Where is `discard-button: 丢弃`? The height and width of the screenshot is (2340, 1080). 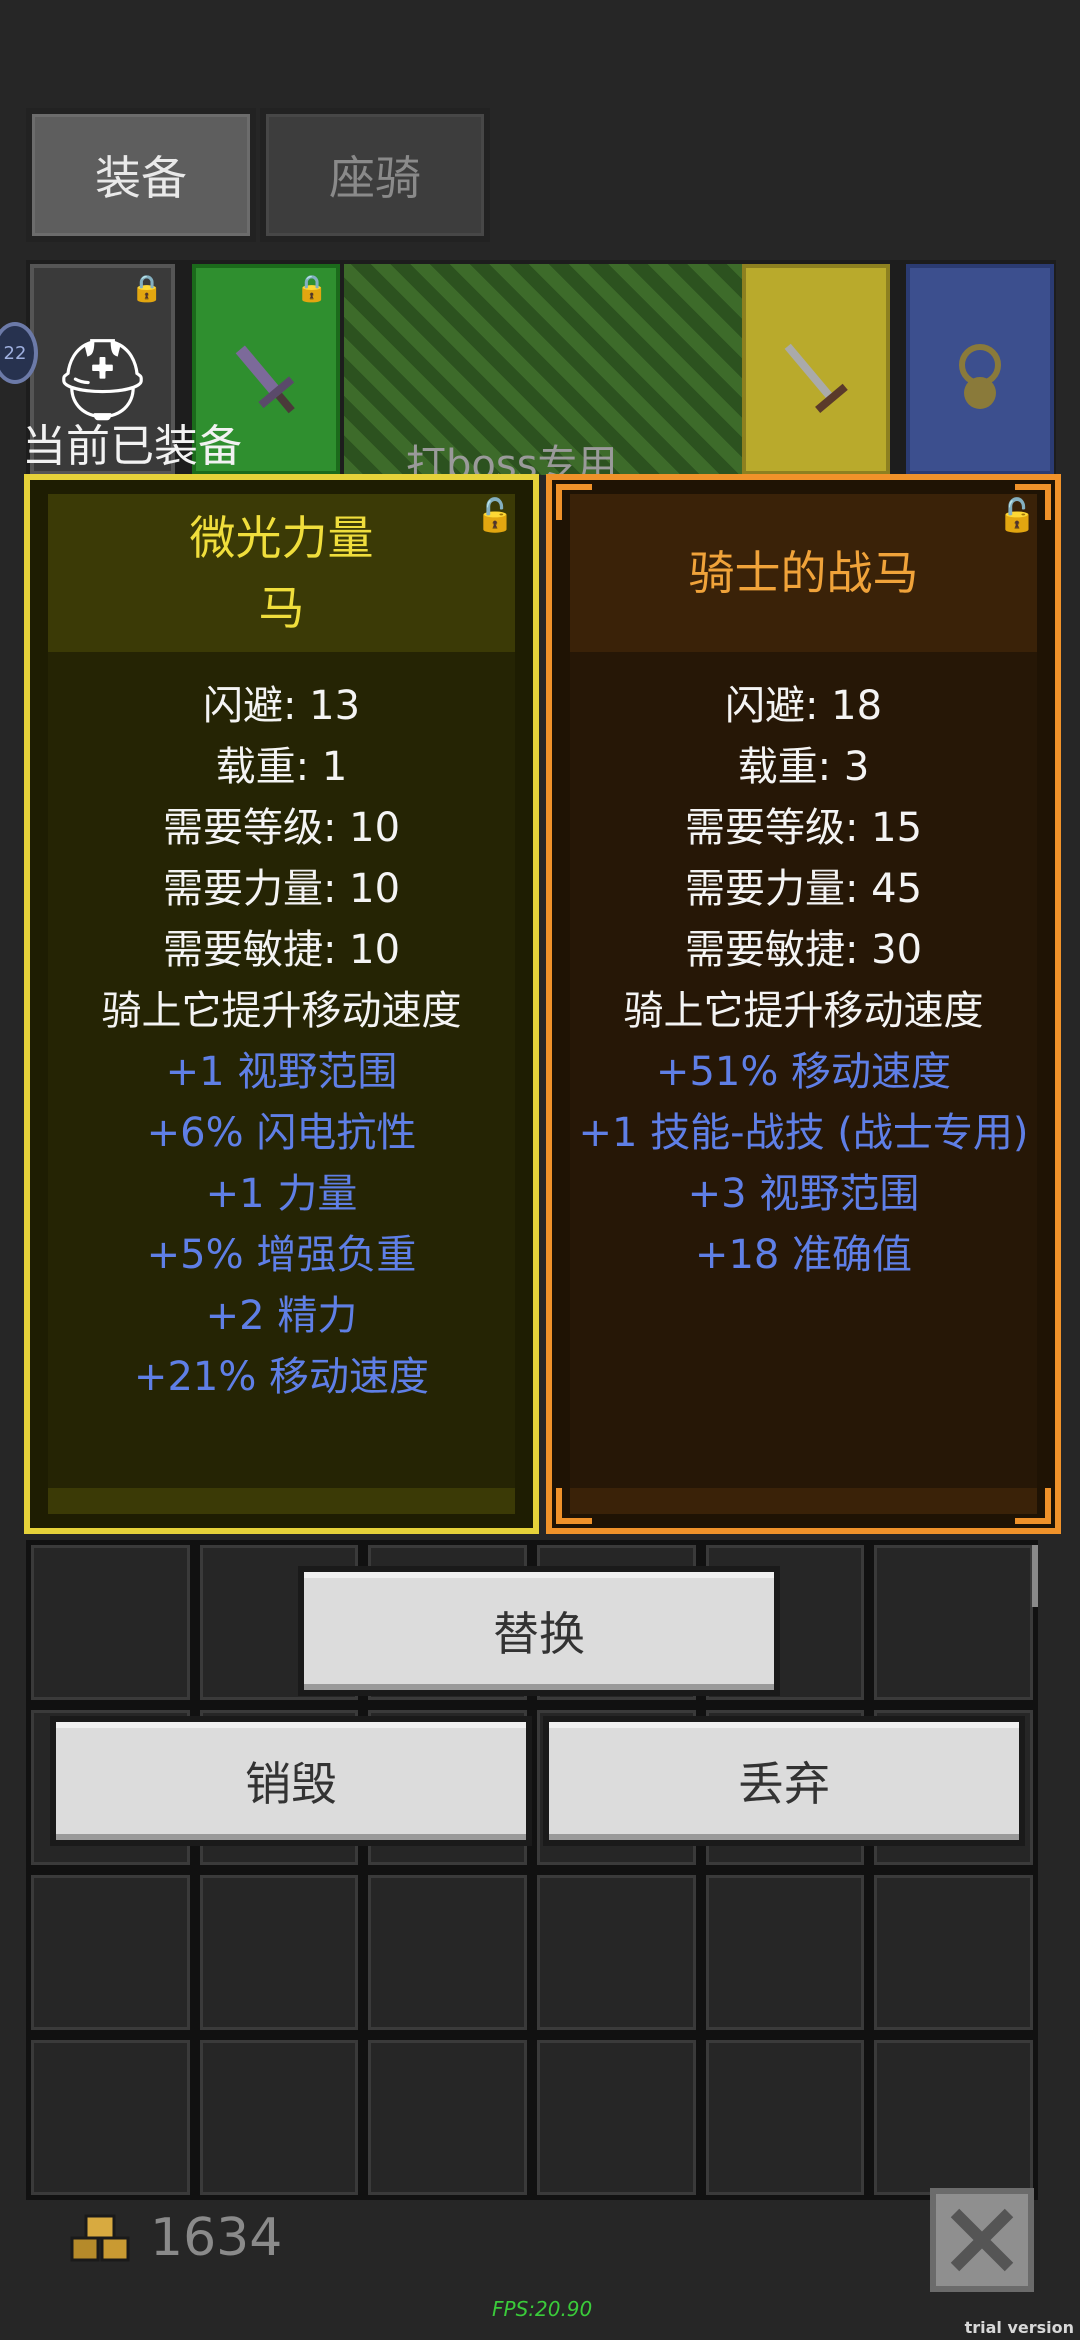 discard-button: 丢弃 is located at coordinates (784, 1781).